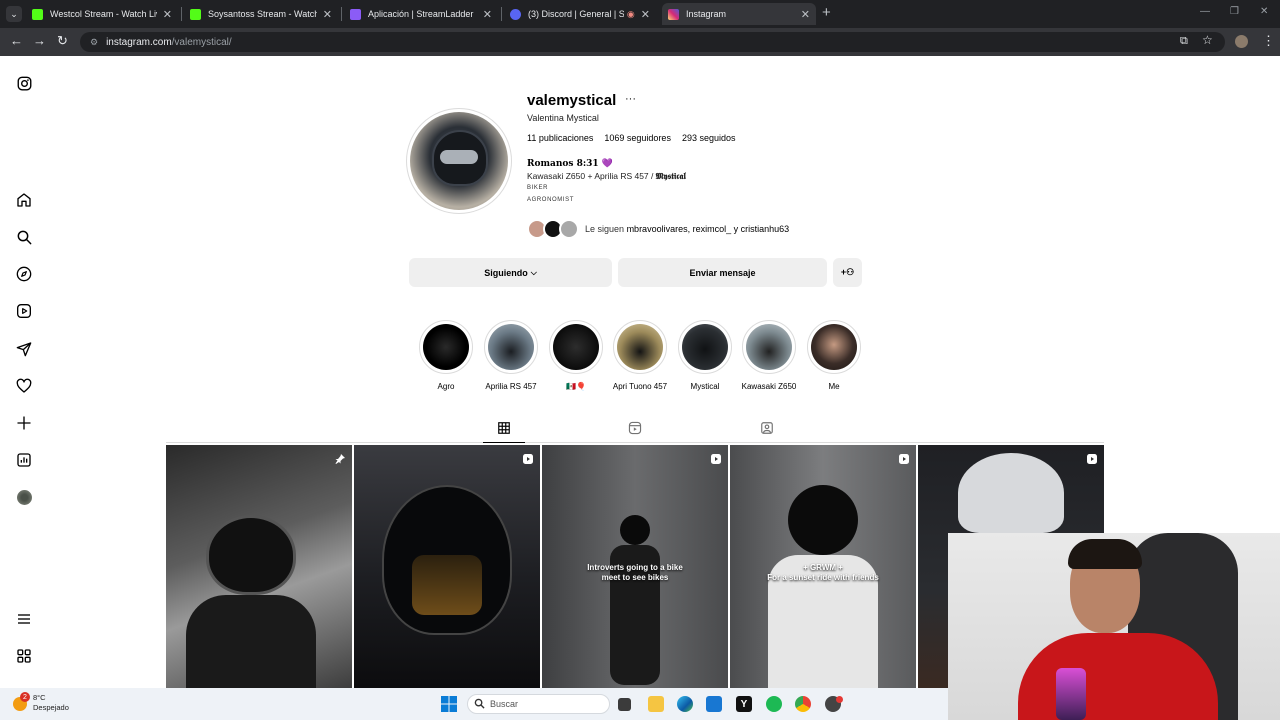 The image size is (1280, 720). Describe the element at coordinates (510, 272) in the screenshot. I see `following-button: Siguiendo ⌵` at that location.